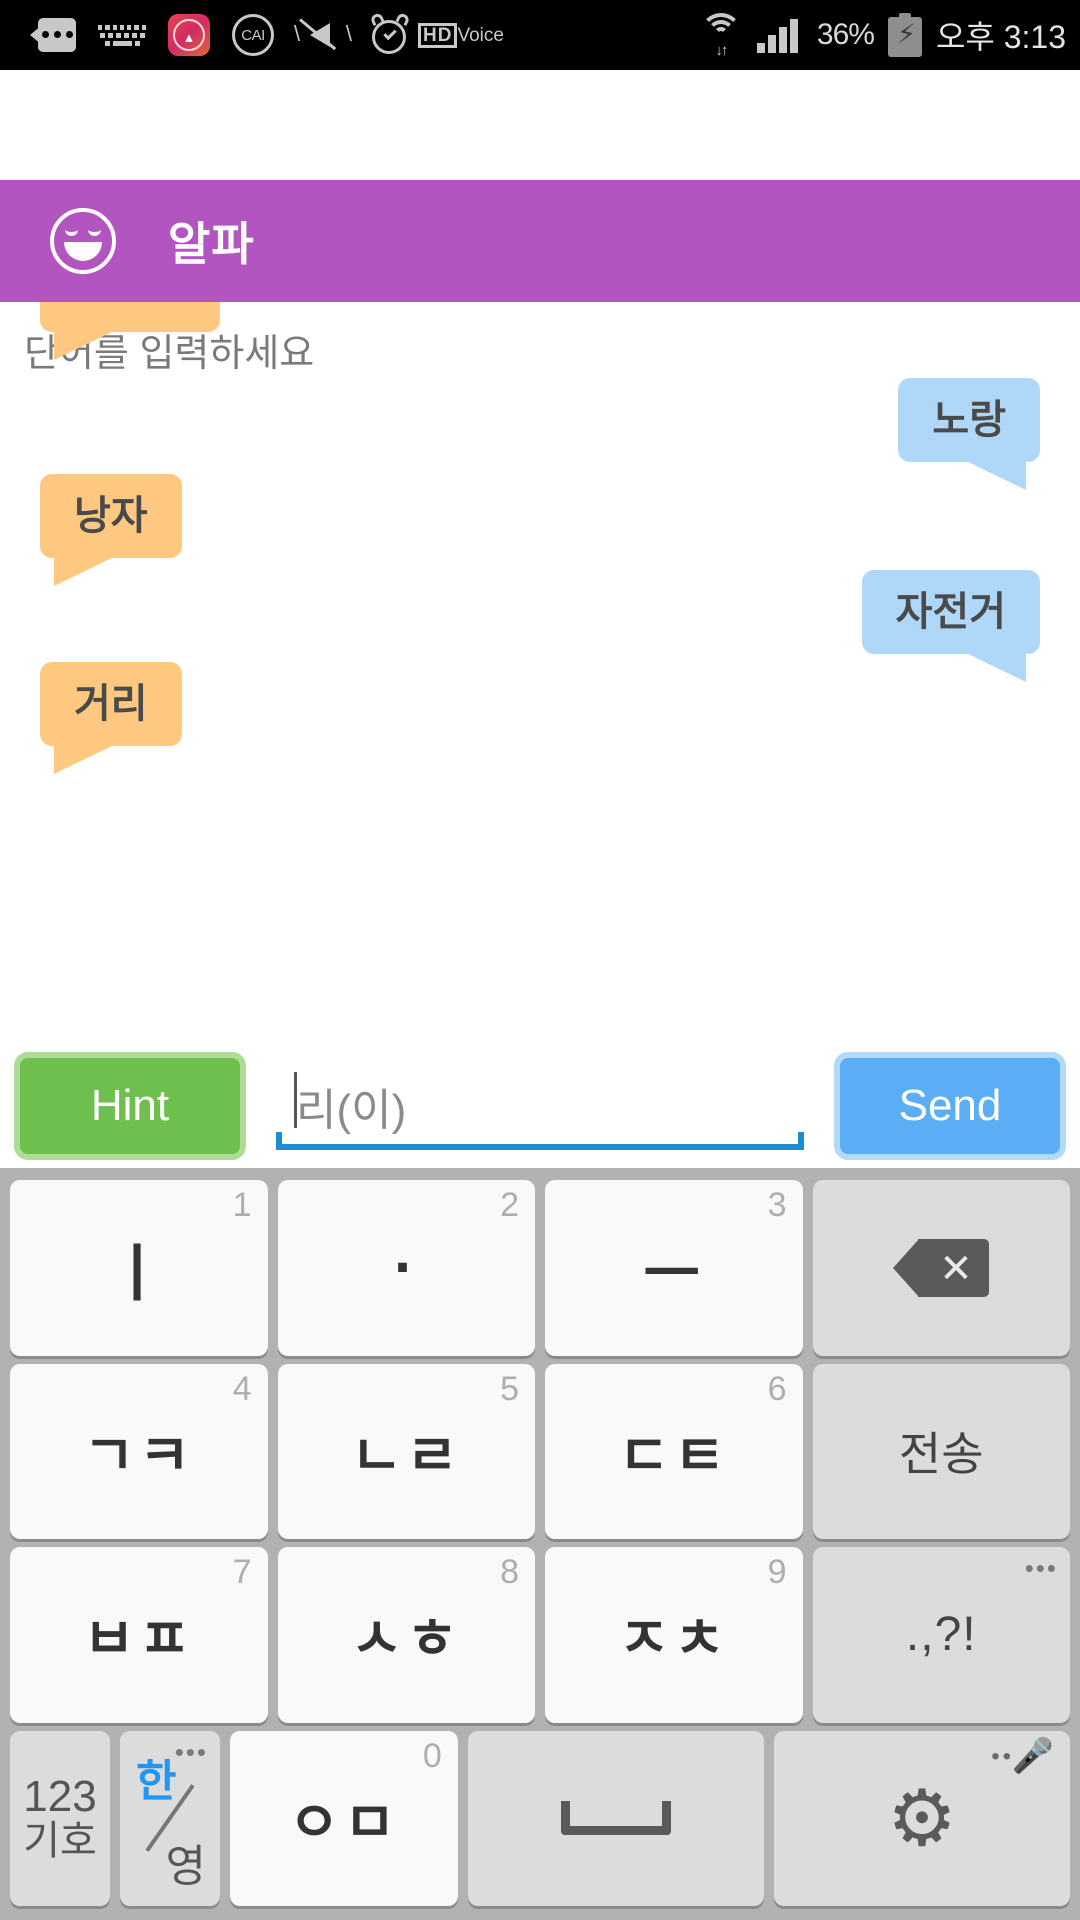 This screenshot has width=1080, height=1920. Describe the element at coordinates (674, 1274) in the screenshot. I see `key-glyph: ㅡ` at that location.